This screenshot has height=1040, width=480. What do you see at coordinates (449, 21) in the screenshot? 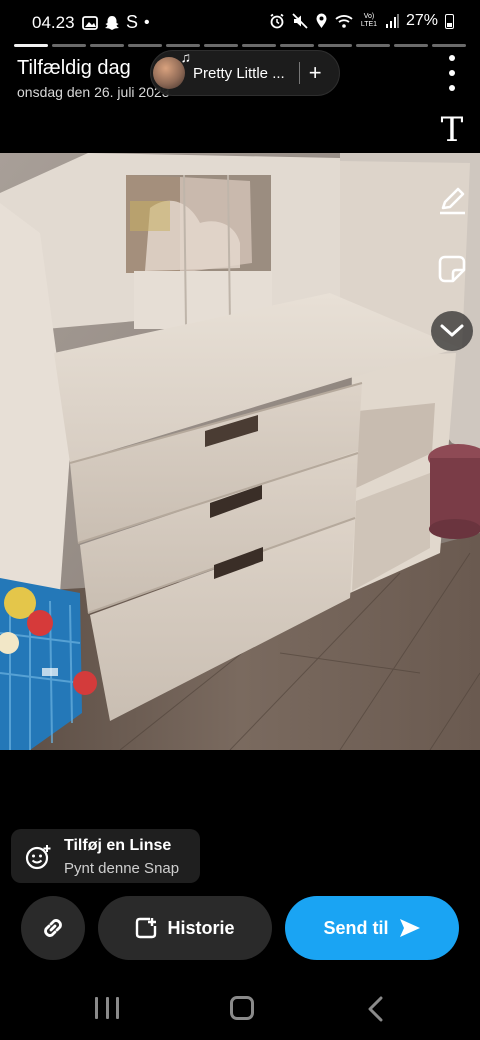
I see `battery-icon` at bounding box center [449, 21].